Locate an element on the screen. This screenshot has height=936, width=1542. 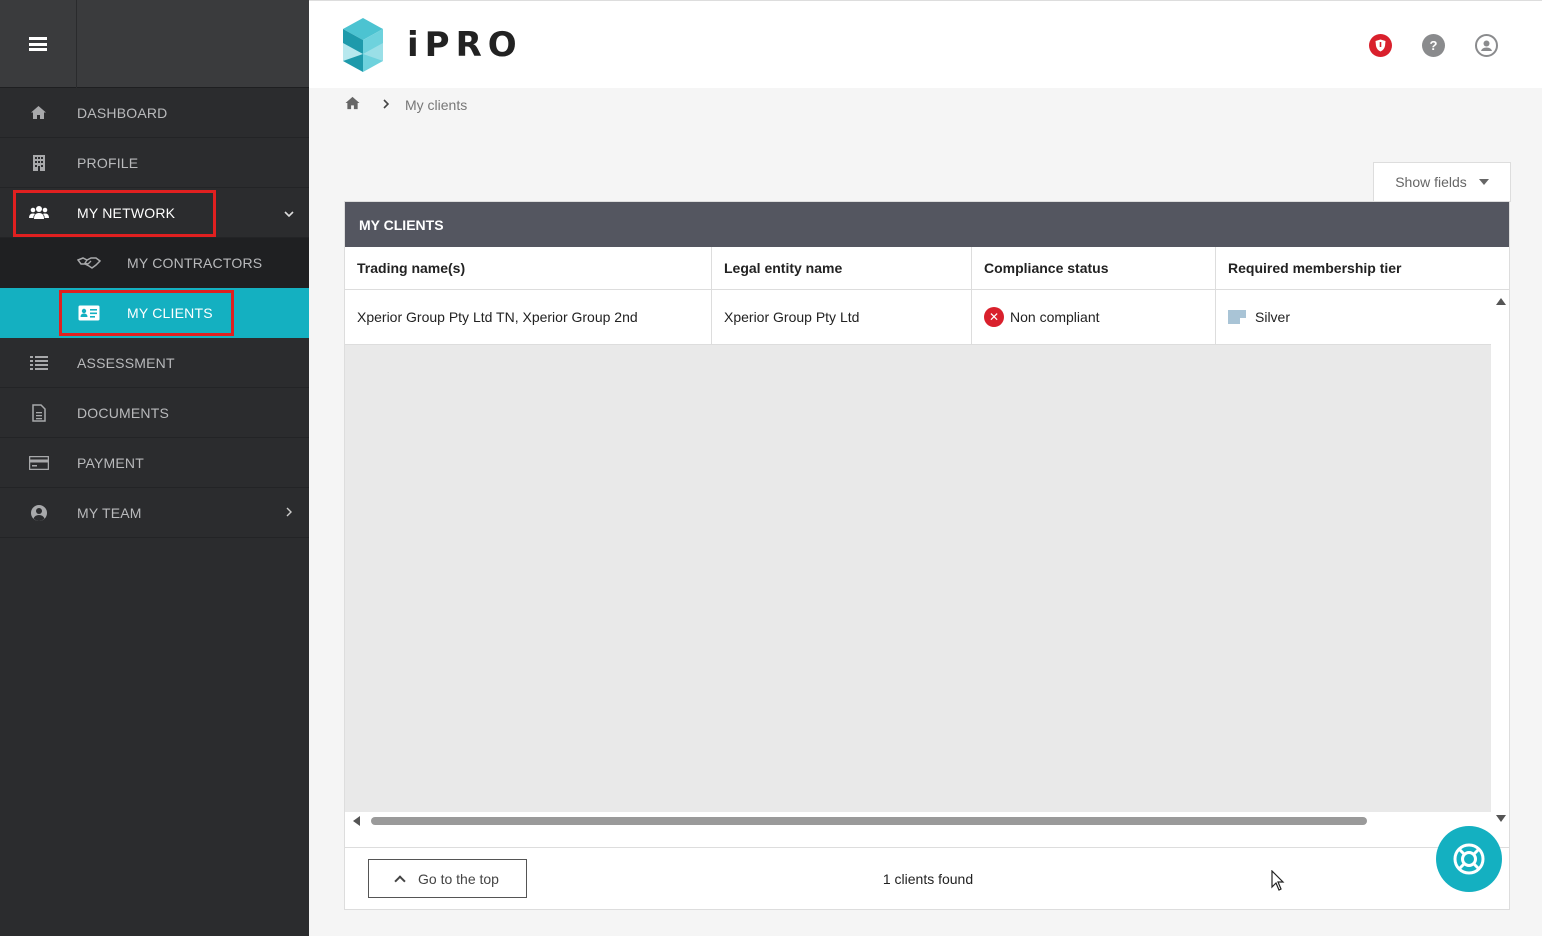
document-icon is located at coordinates (38, 412).